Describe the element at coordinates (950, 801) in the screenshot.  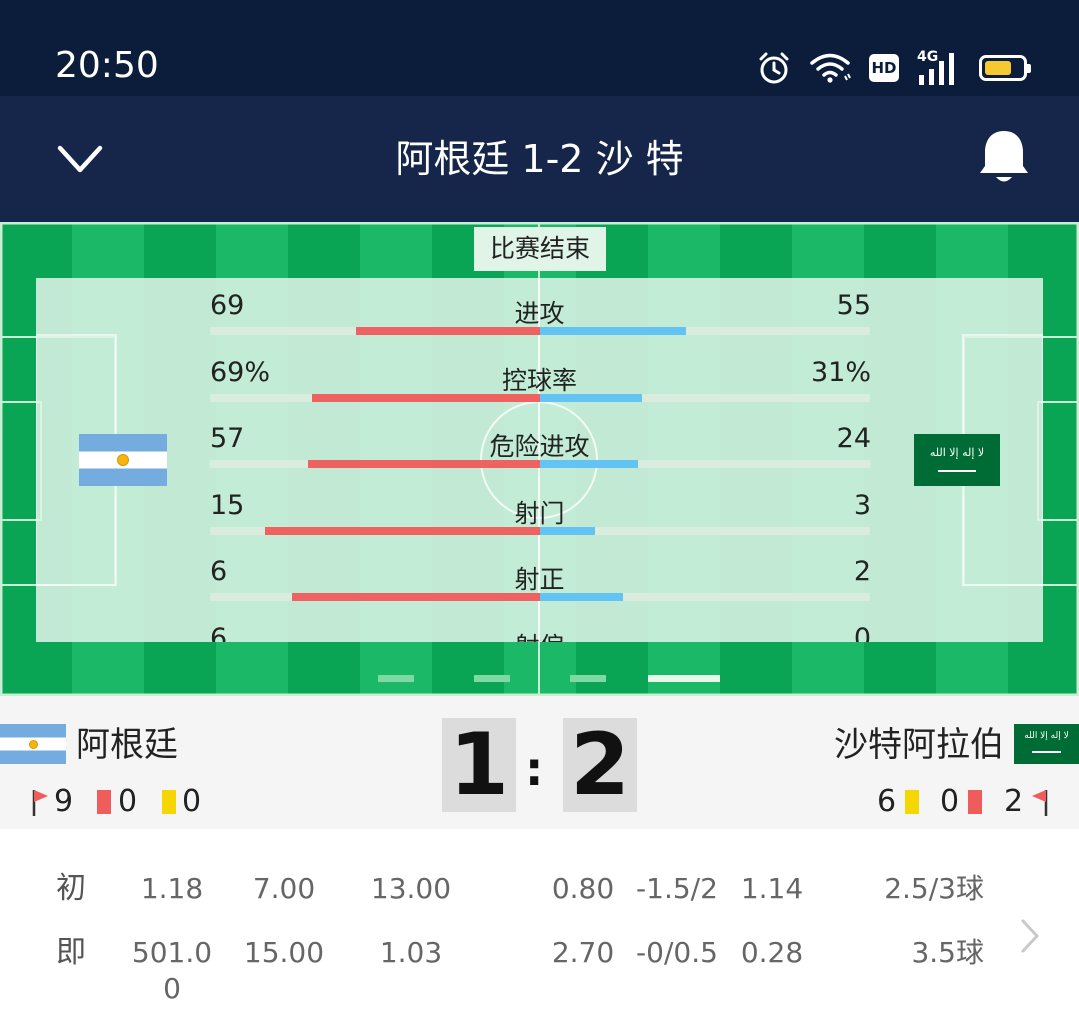
I see `away-red-cards: 0` at that location.